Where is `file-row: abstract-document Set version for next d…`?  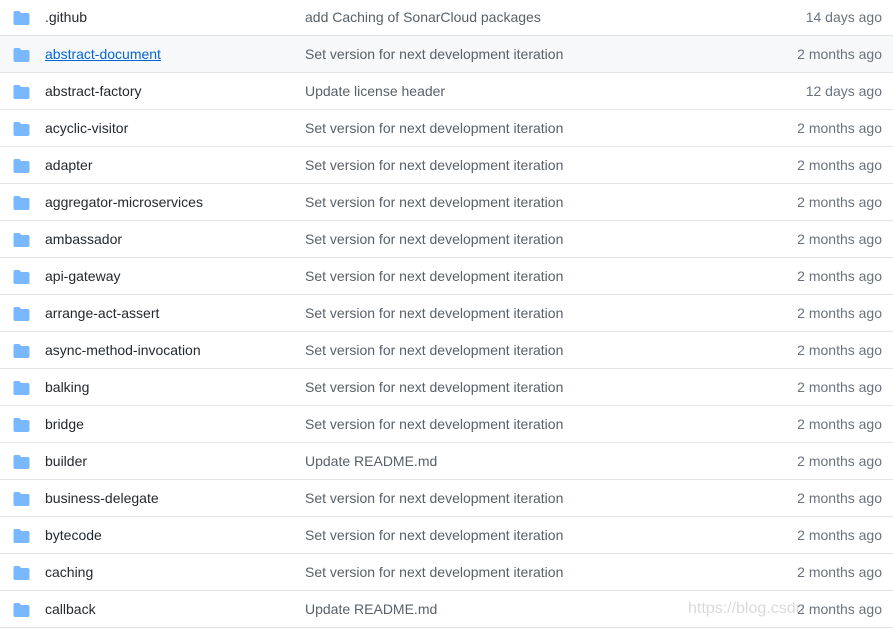
file-row: abstract-document Set version for next d… is located at coordinates (446, 54).